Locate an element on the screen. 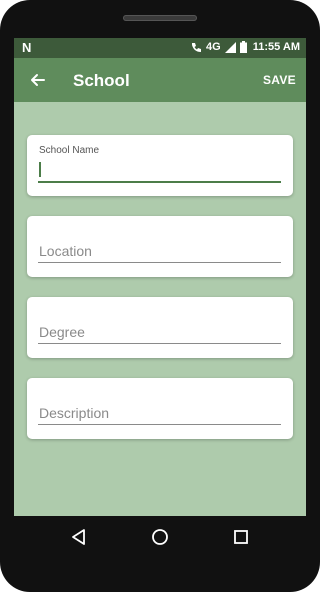  location-input: Location is located at coordinates (65, 251).